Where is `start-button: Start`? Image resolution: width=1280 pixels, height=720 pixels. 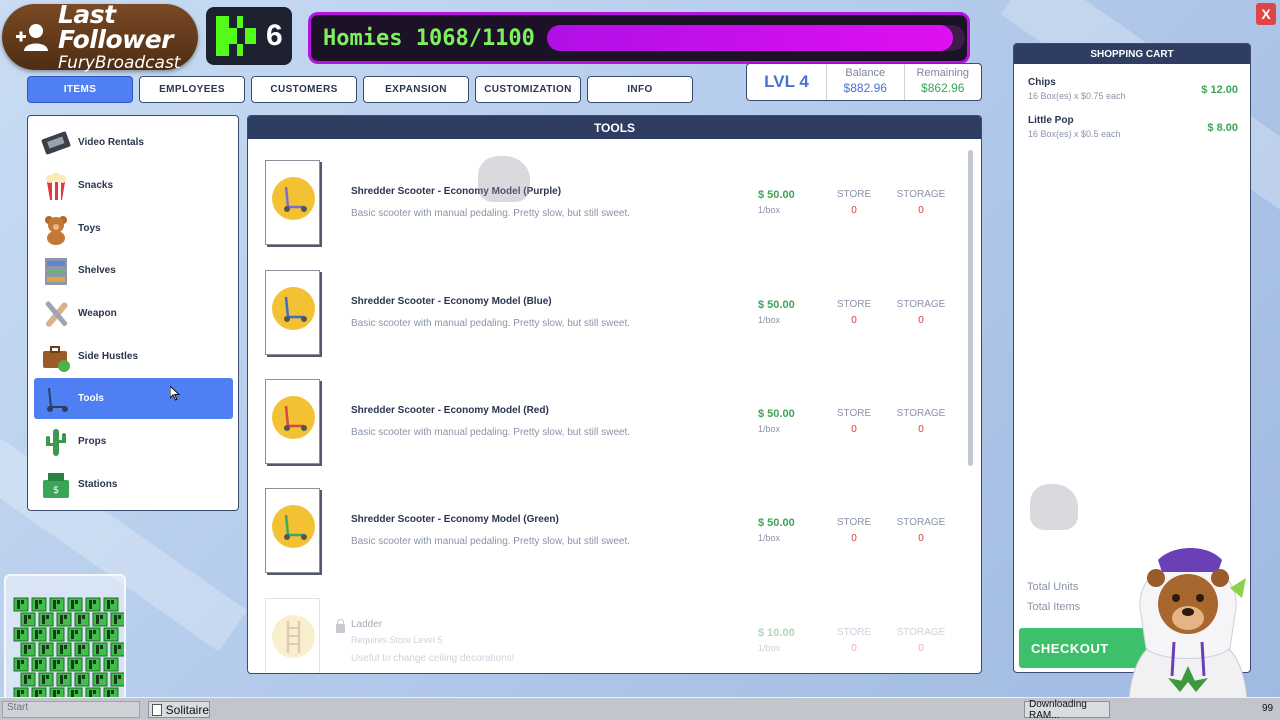 start-button: Start is located at coordinates (71, 709).